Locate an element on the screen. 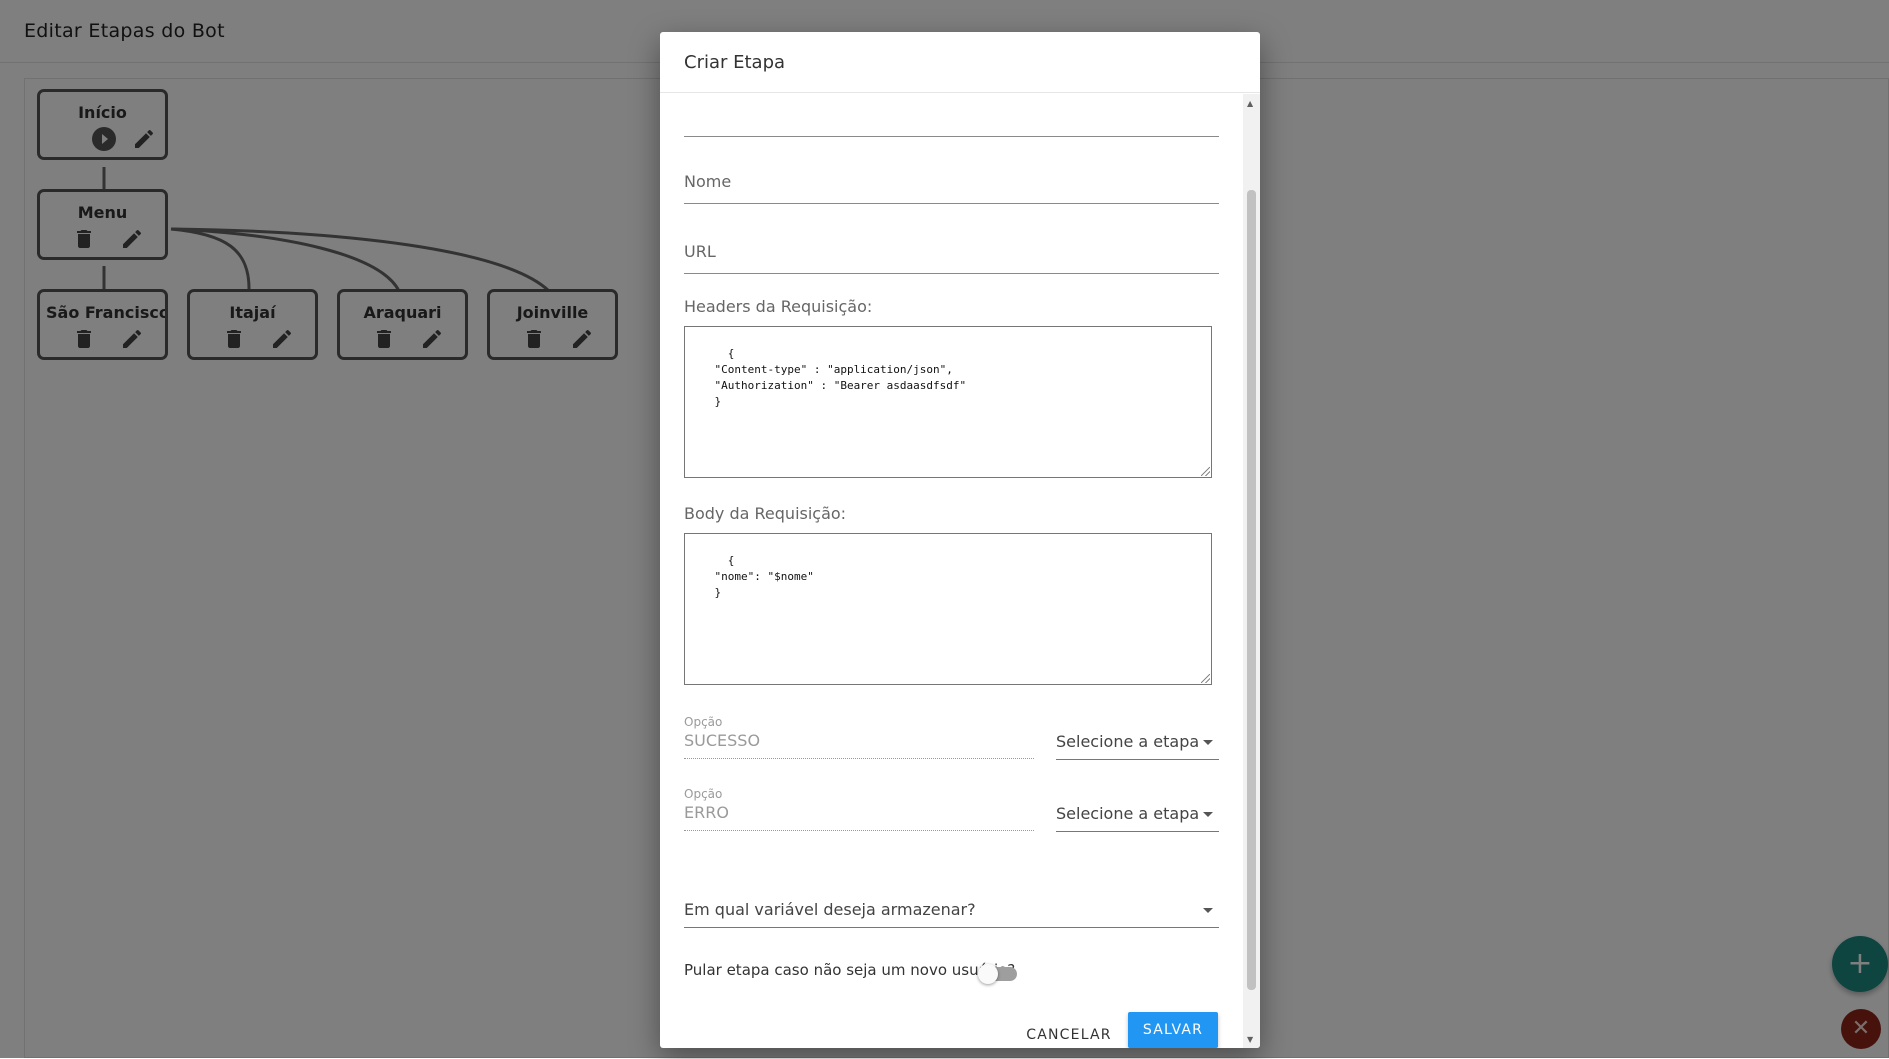  url-field: URL is located at coordinates (951, 258).